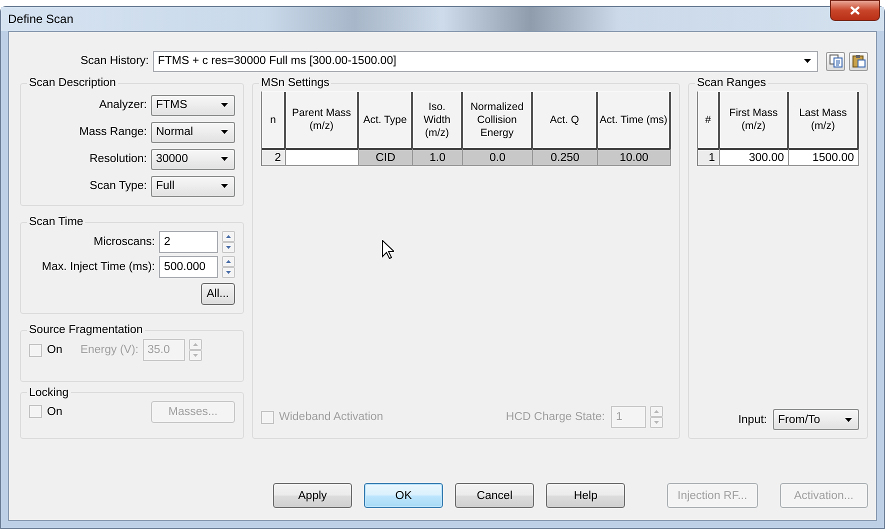 Image resolution: width=885 pixels, height=529 pixels. Describe the element at coordinates (438, 157) in the screenshot. I see `table-cell: 1.0` at that location.